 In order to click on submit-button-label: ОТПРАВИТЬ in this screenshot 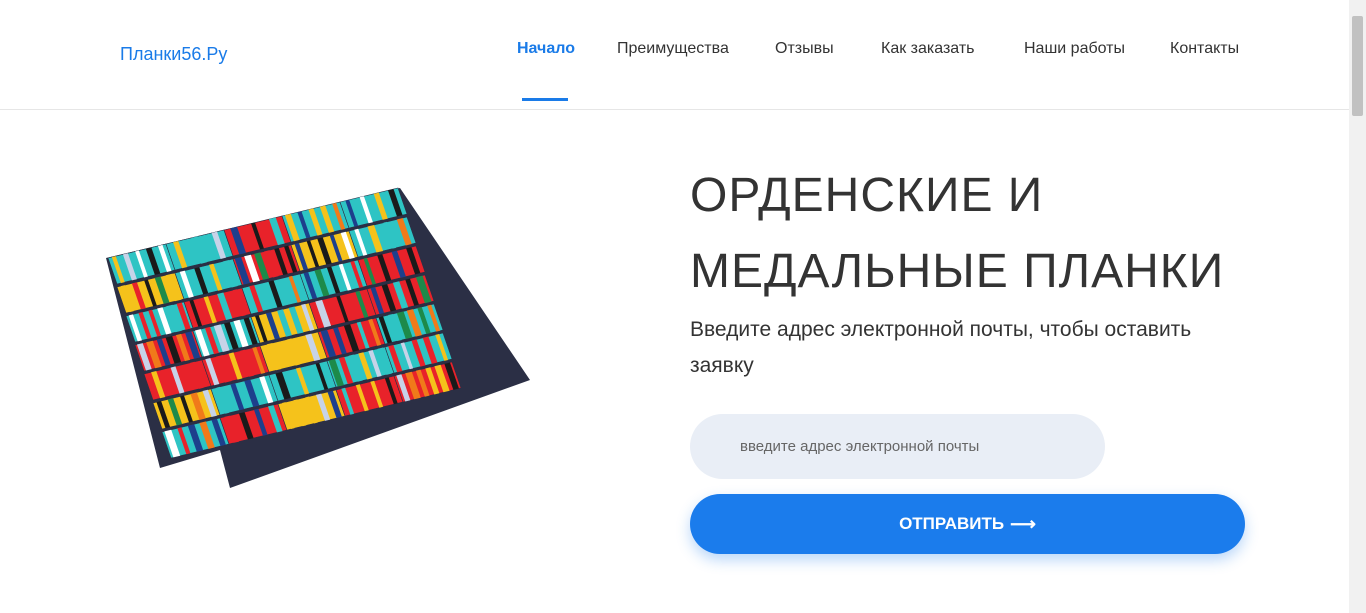, I will do `click(952, 523)`.